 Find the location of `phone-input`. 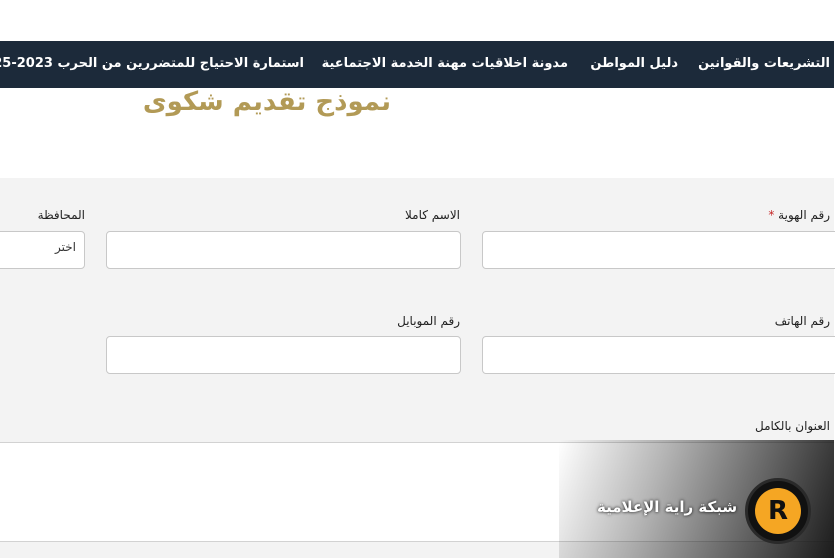

phone-input is located at coordinates (659, 355).